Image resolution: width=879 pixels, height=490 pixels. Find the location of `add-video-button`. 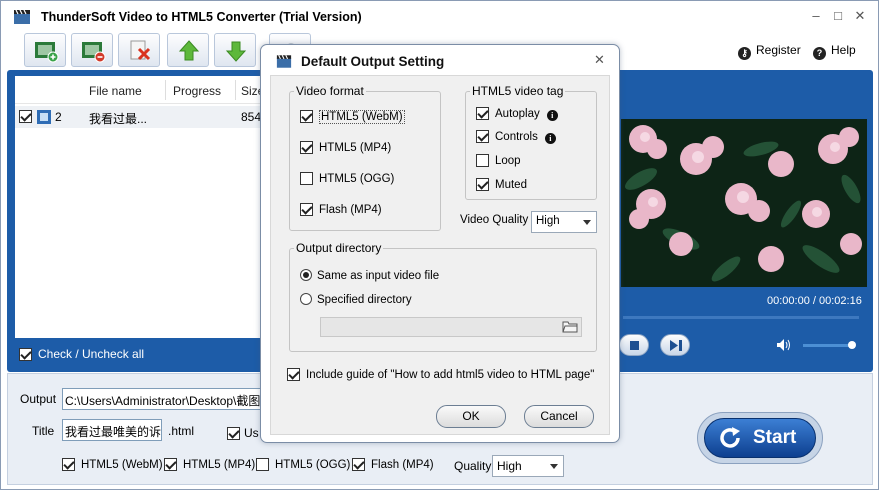

add-video-button is located at coordinates (45, 50).